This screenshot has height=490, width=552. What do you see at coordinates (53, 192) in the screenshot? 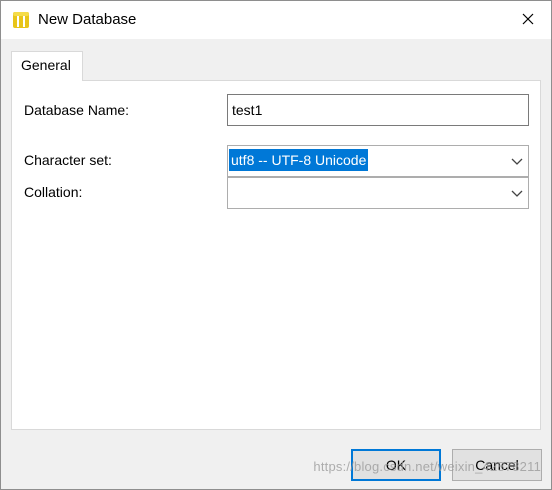
I see `collation-label: Collation:` at bounding box center [53, 192].